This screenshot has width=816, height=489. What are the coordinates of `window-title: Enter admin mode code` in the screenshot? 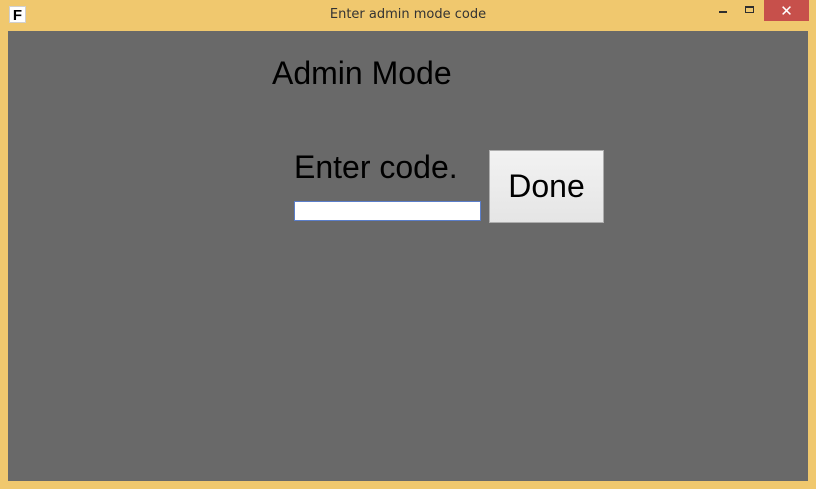 It's located at (408, 14).